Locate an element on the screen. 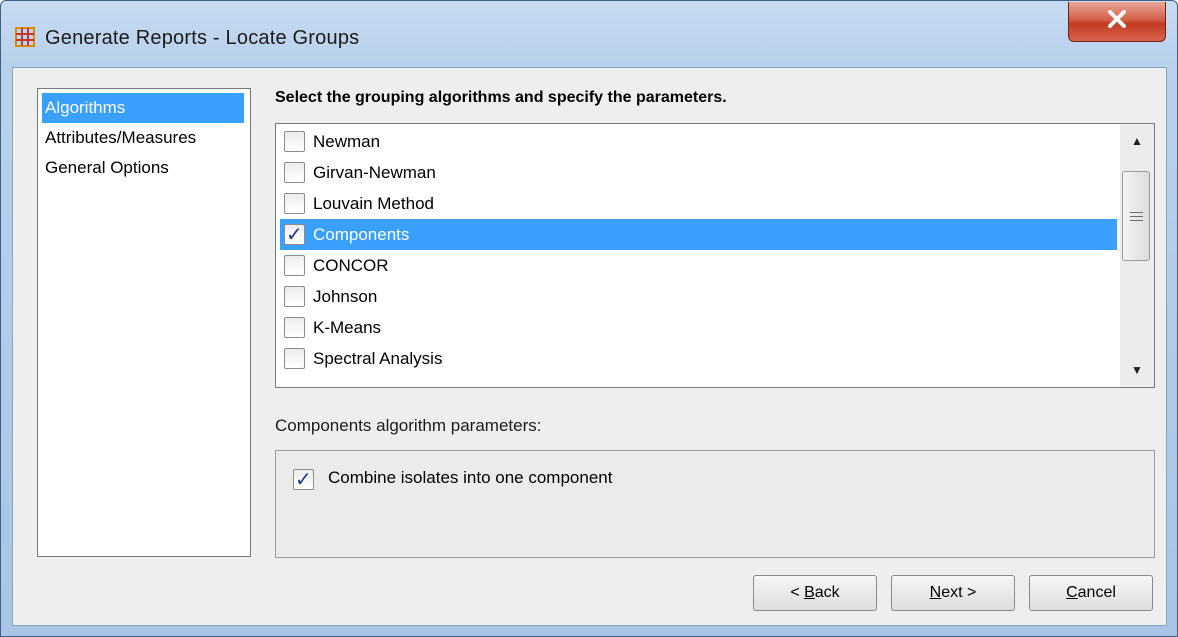  list-item-spectral-analysis: Spectral Analysis is located at coordinates (698, 358).